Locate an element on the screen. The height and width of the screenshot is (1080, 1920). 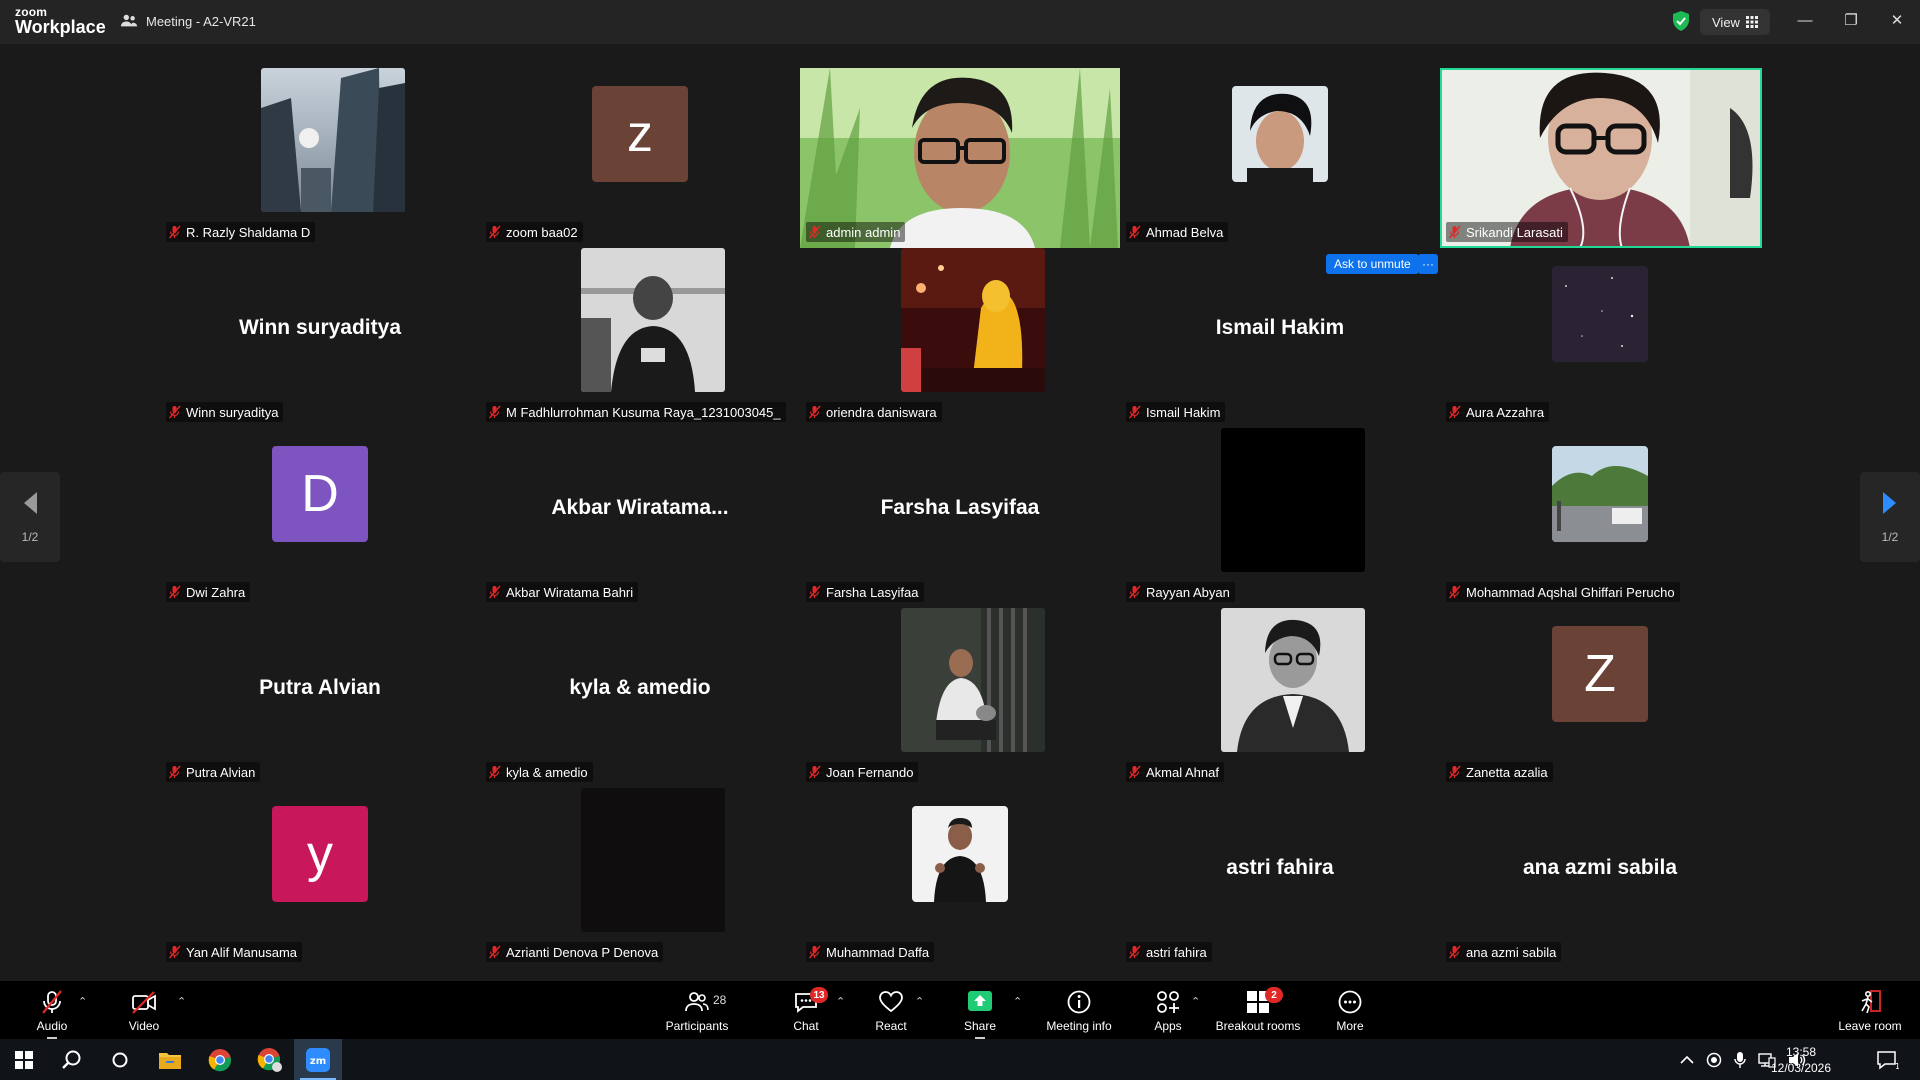
previous-page-button: 1/2 is located at coordinates (30, 517).